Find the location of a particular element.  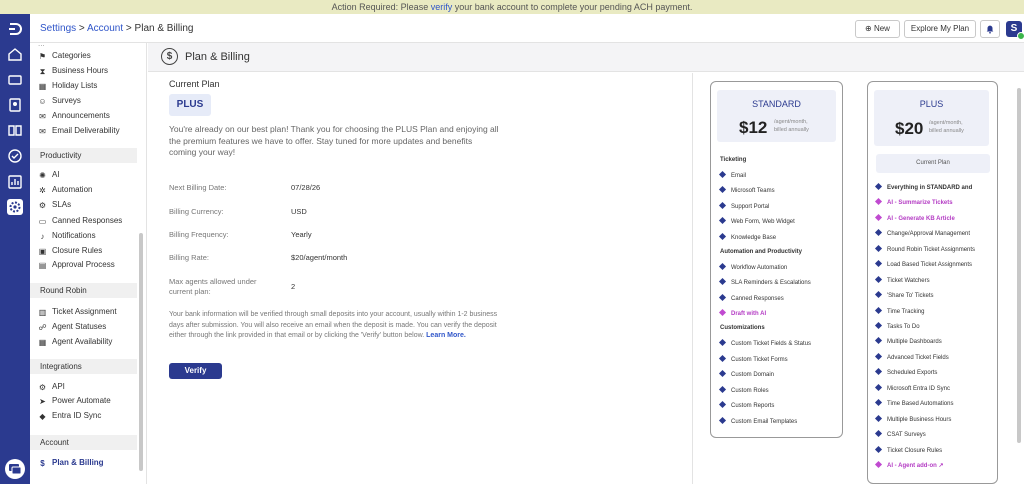

logo-icon is located at coordinates (15, 29).